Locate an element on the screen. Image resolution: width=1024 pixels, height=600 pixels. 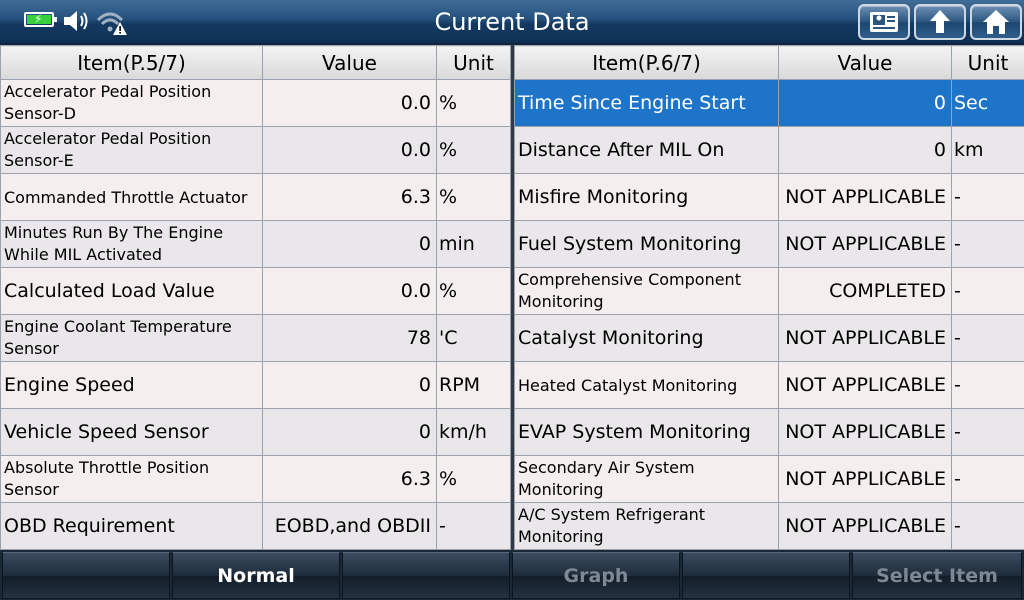
row-value: COMPLETED is located at coordinates (865, 291).